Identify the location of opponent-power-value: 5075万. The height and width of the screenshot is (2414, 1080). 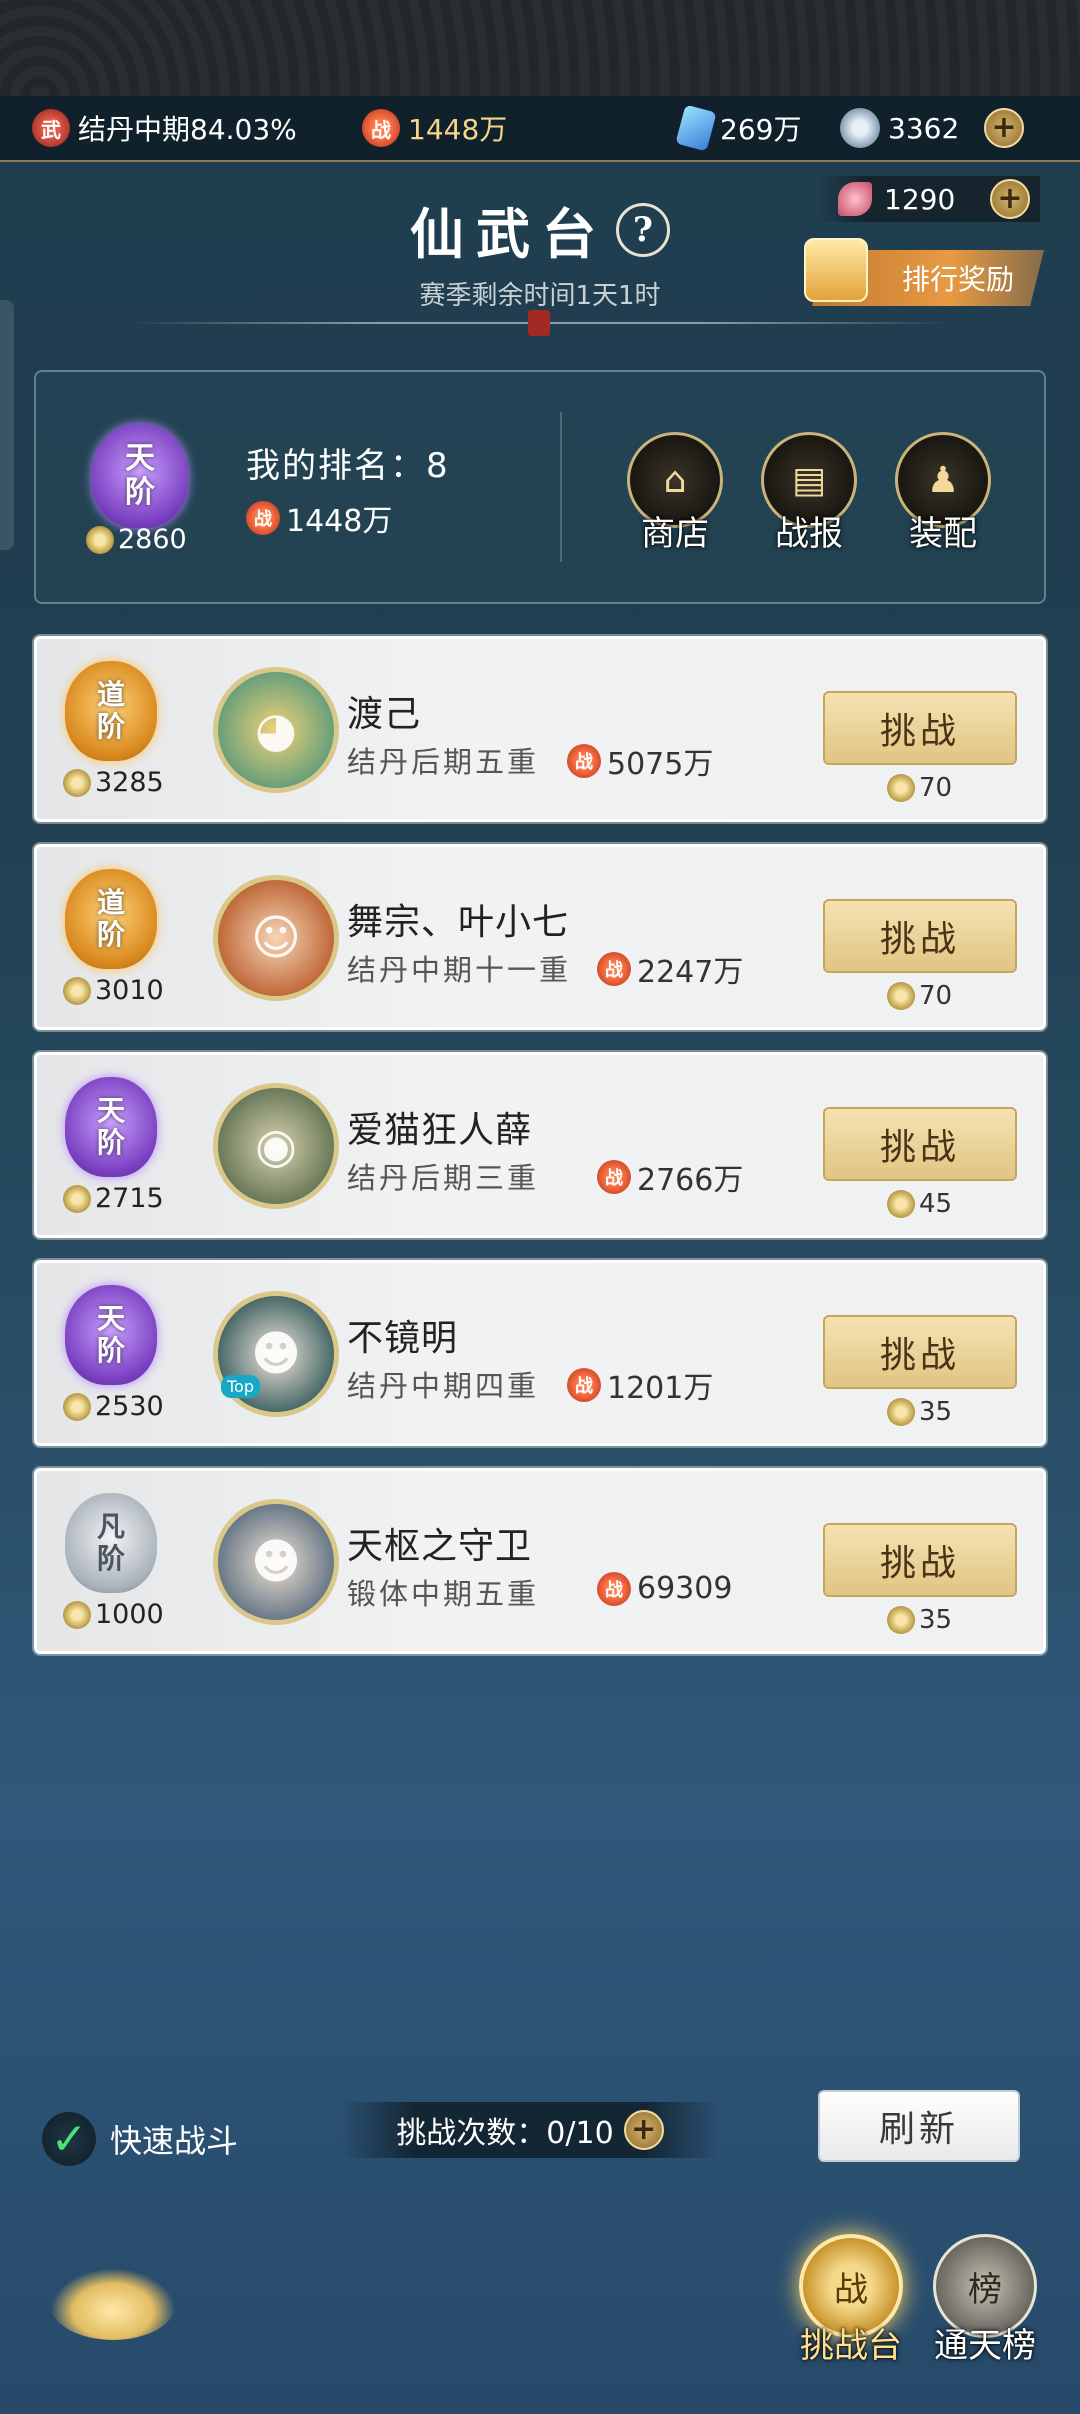
(660, 764).